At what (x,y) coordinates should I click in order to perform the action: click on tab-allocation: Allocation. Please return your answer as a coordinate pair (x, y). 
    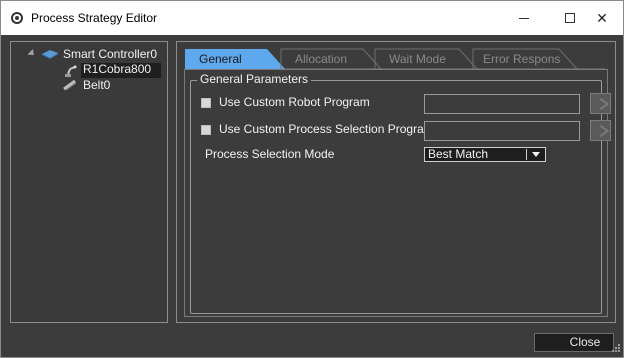
    Looking at the image, I should click on (328, 59).